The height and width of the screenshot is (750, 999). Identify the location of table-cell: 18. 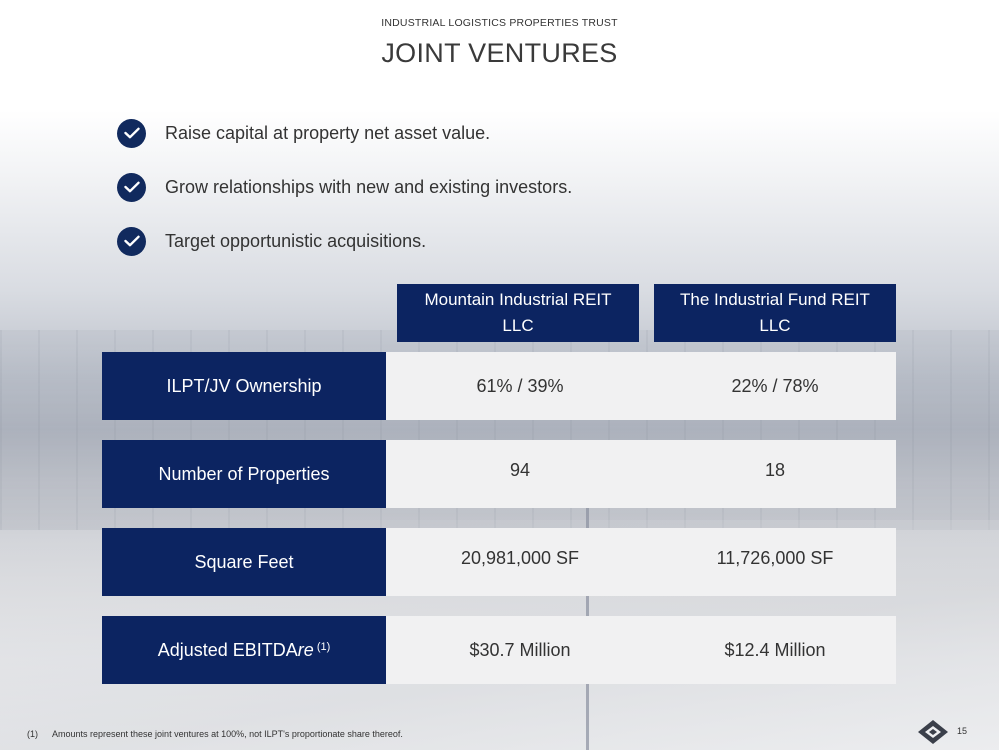
(775, 469).